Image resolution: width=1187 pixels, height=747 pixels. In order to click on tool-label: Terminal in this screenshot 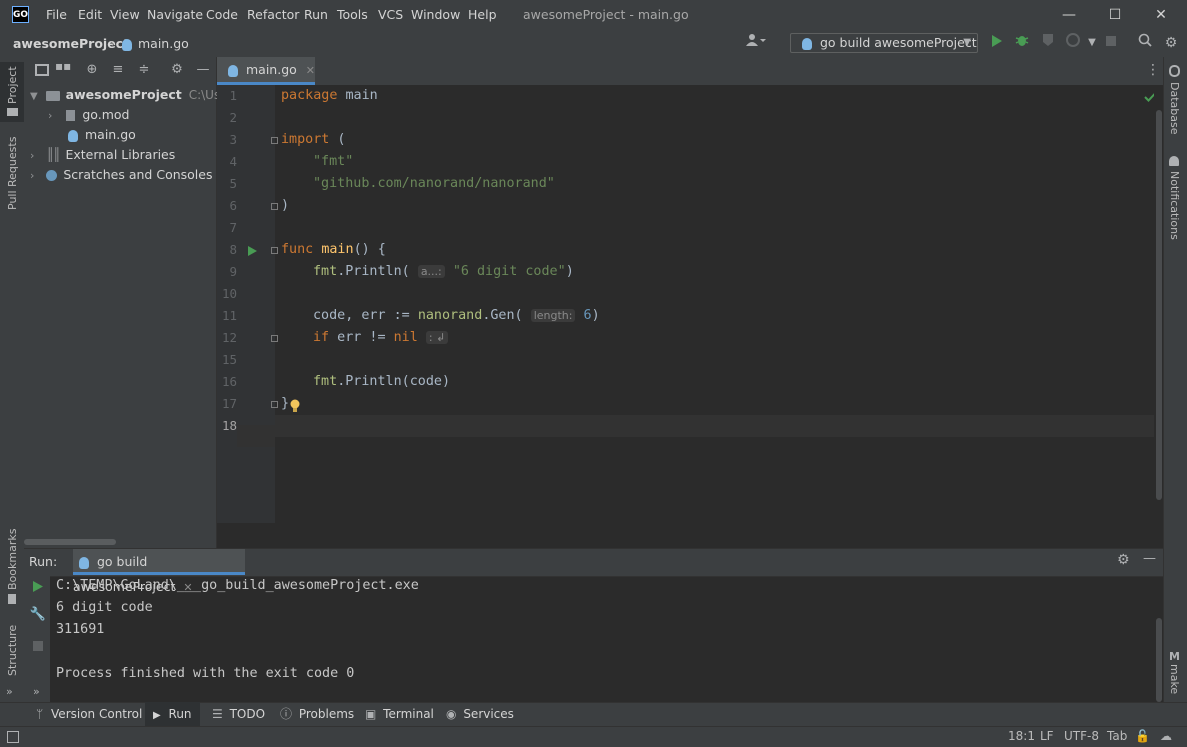, I will do `click(408, 714)`.